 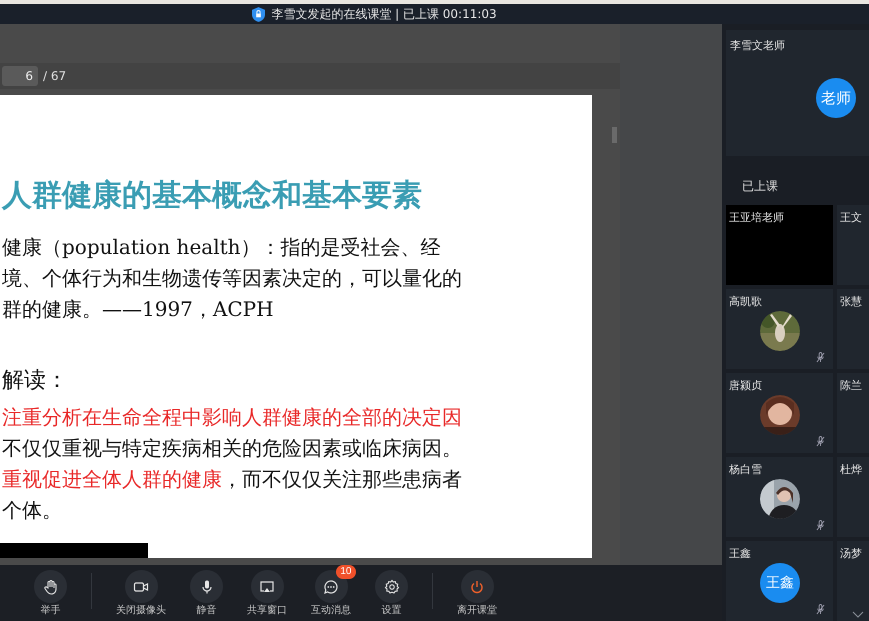 I want to click on avatar: 老师, so click(x=836, y=98).